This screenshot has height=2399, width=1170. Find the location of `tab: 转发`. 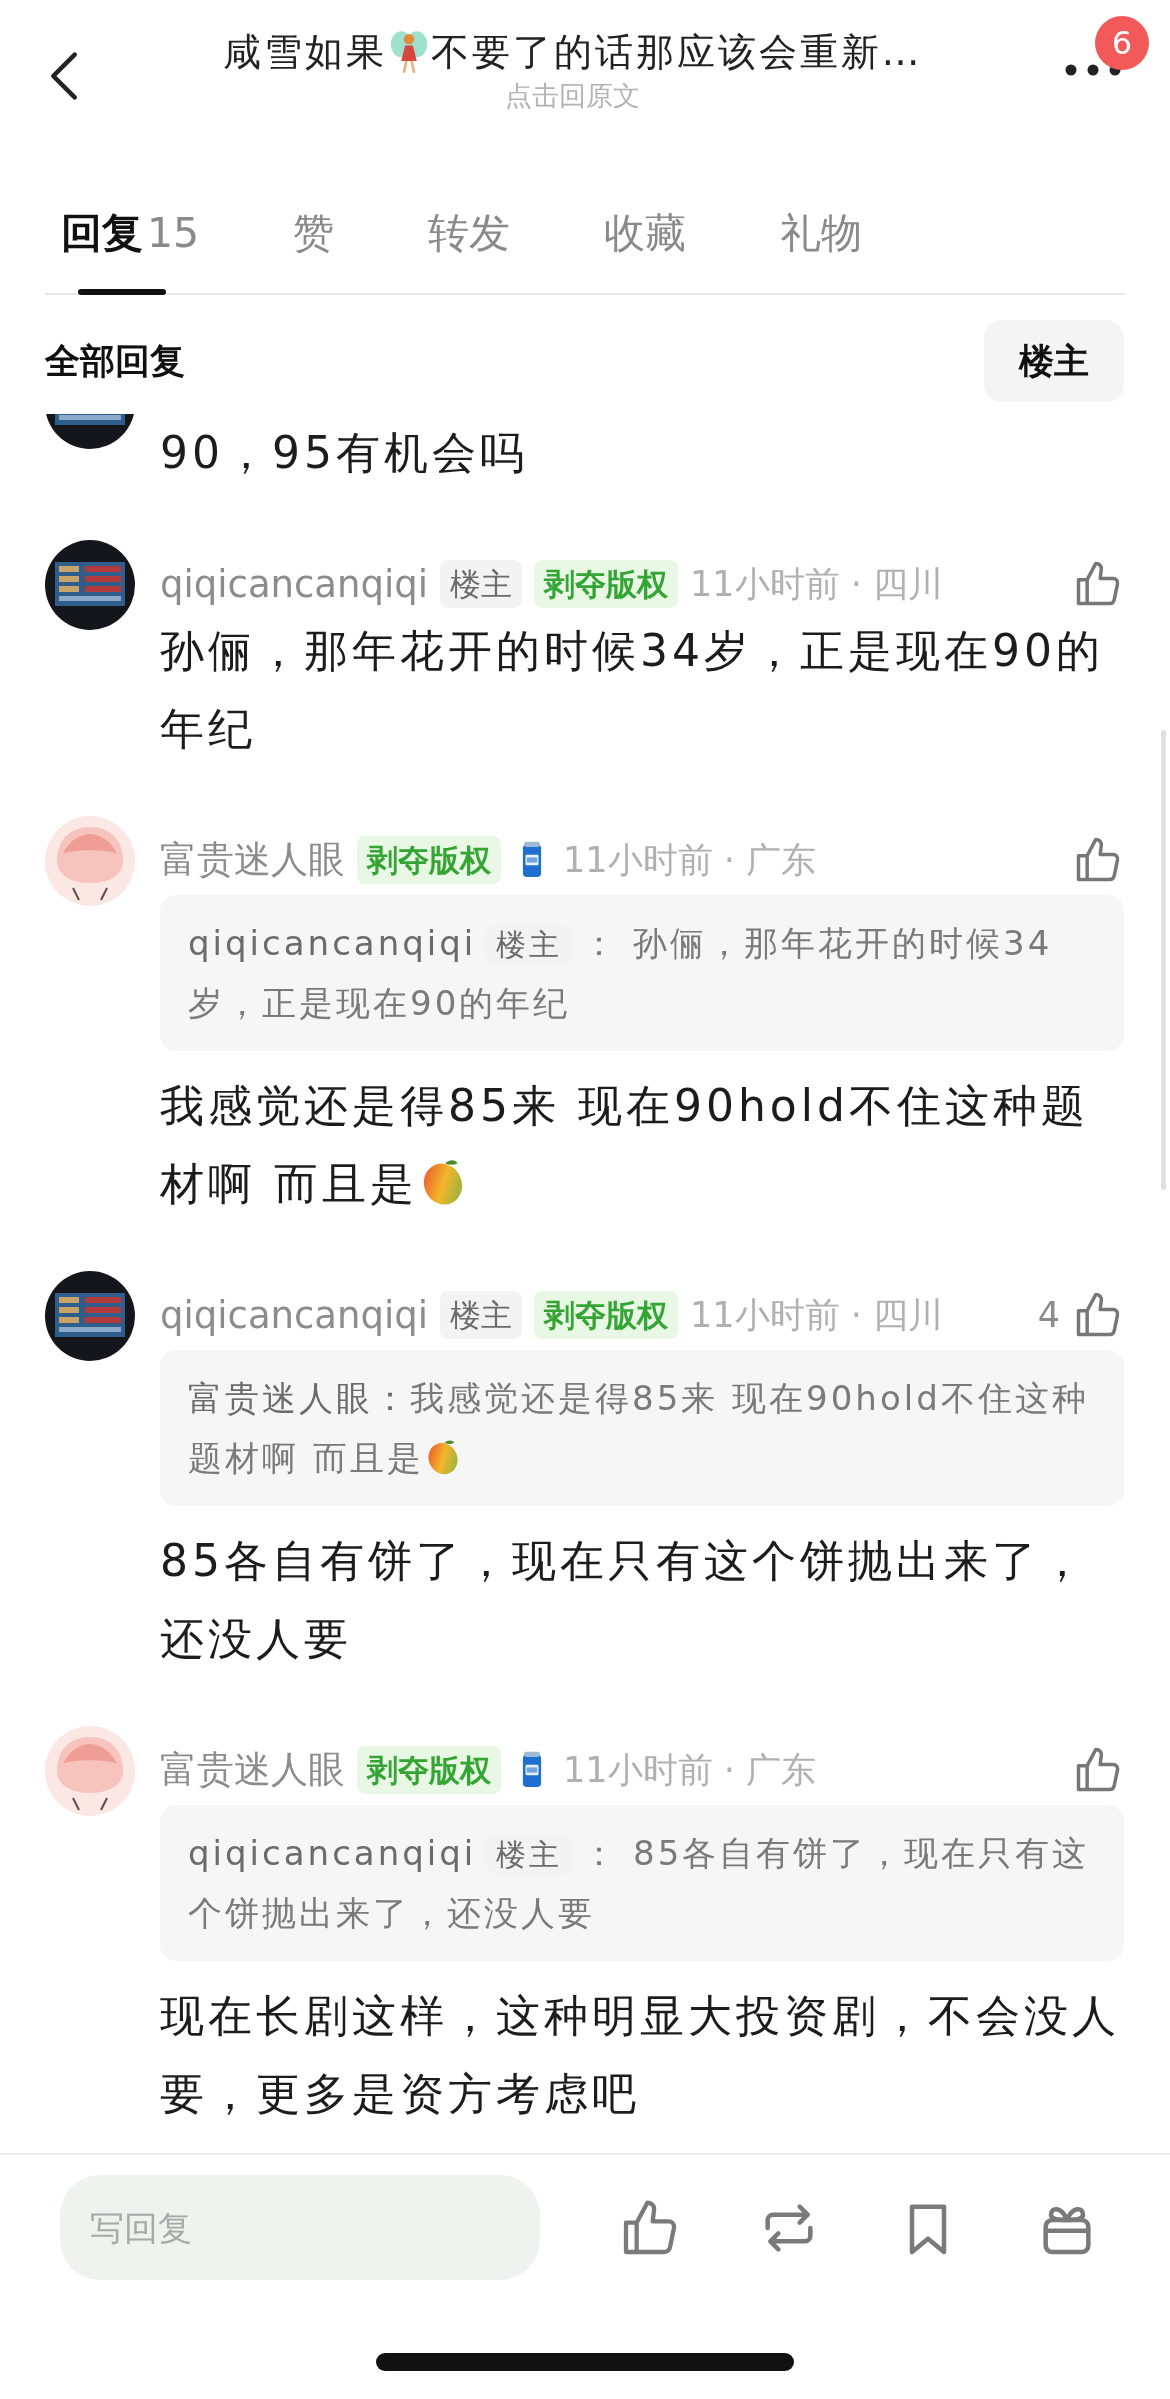

tab: 转发 is located at coordinates (469, 250).